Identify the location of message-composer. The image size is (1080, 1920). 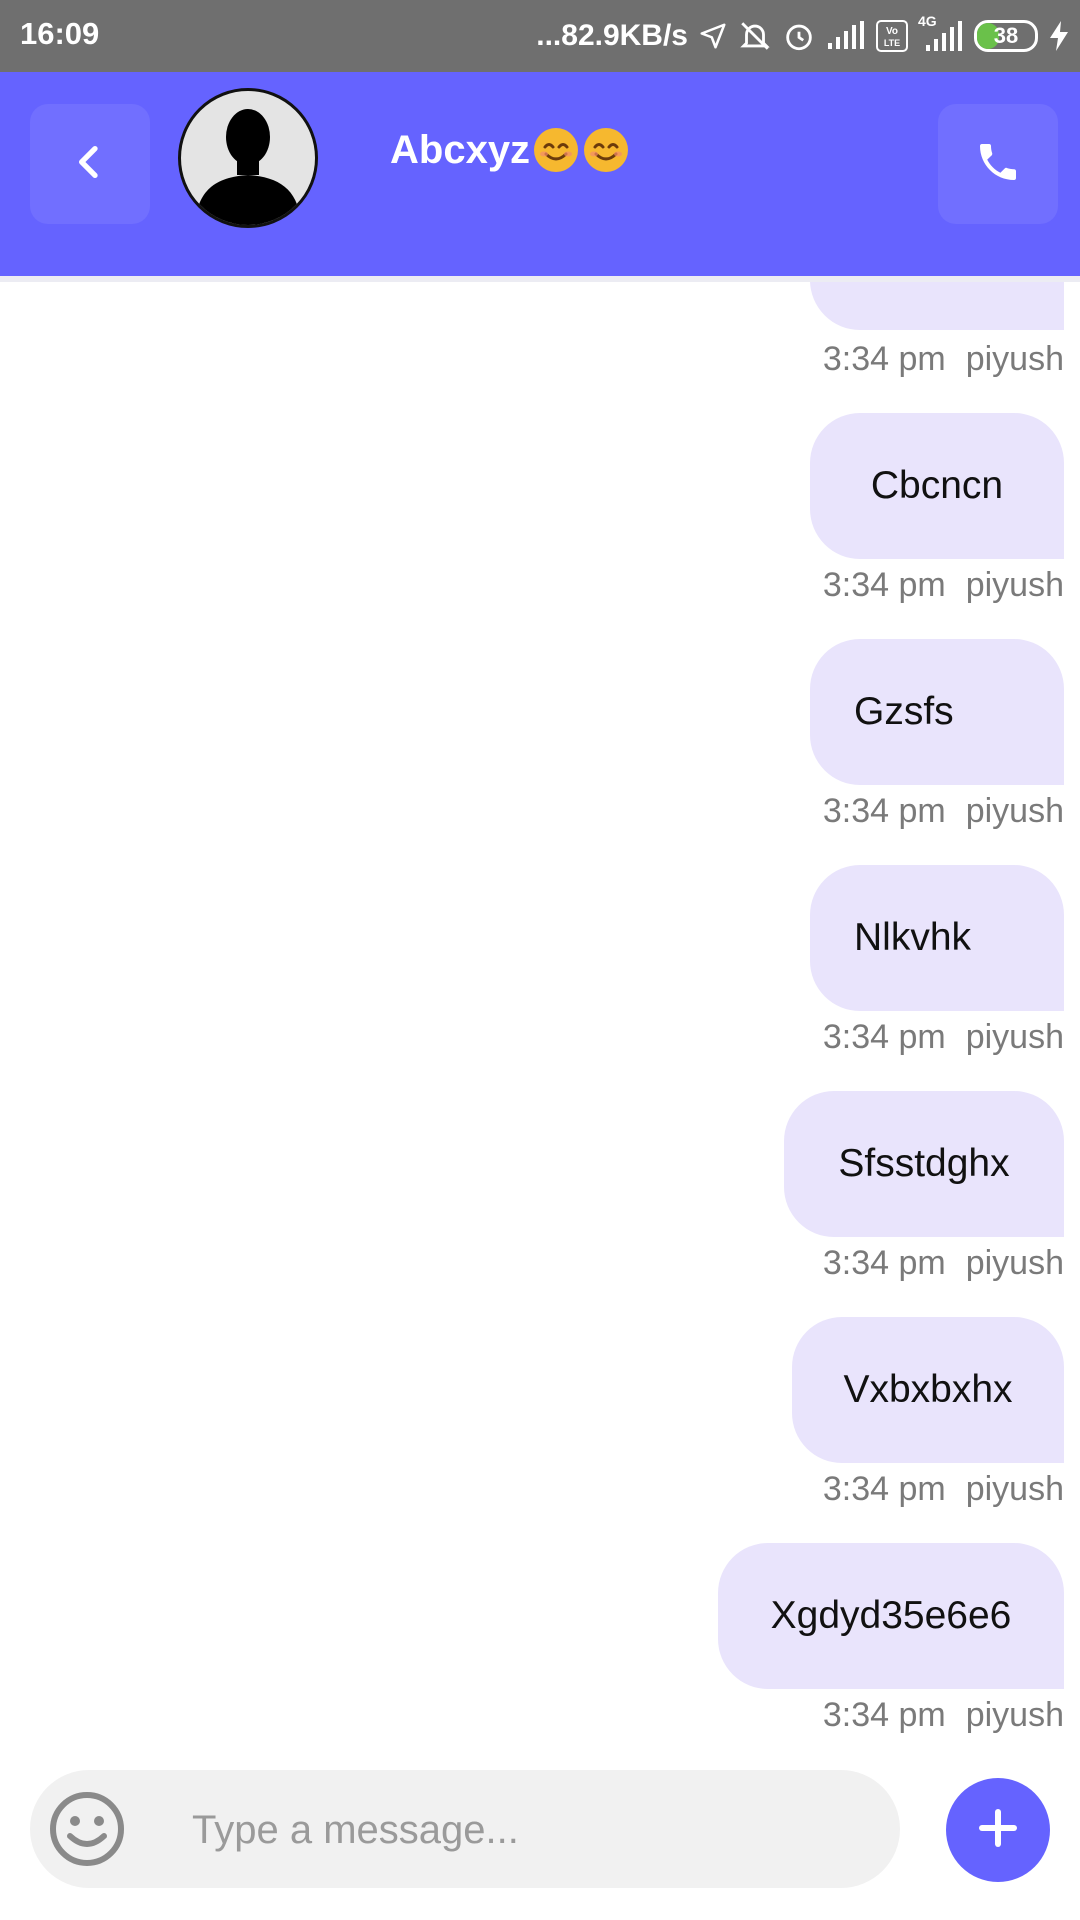
(465, 1829).